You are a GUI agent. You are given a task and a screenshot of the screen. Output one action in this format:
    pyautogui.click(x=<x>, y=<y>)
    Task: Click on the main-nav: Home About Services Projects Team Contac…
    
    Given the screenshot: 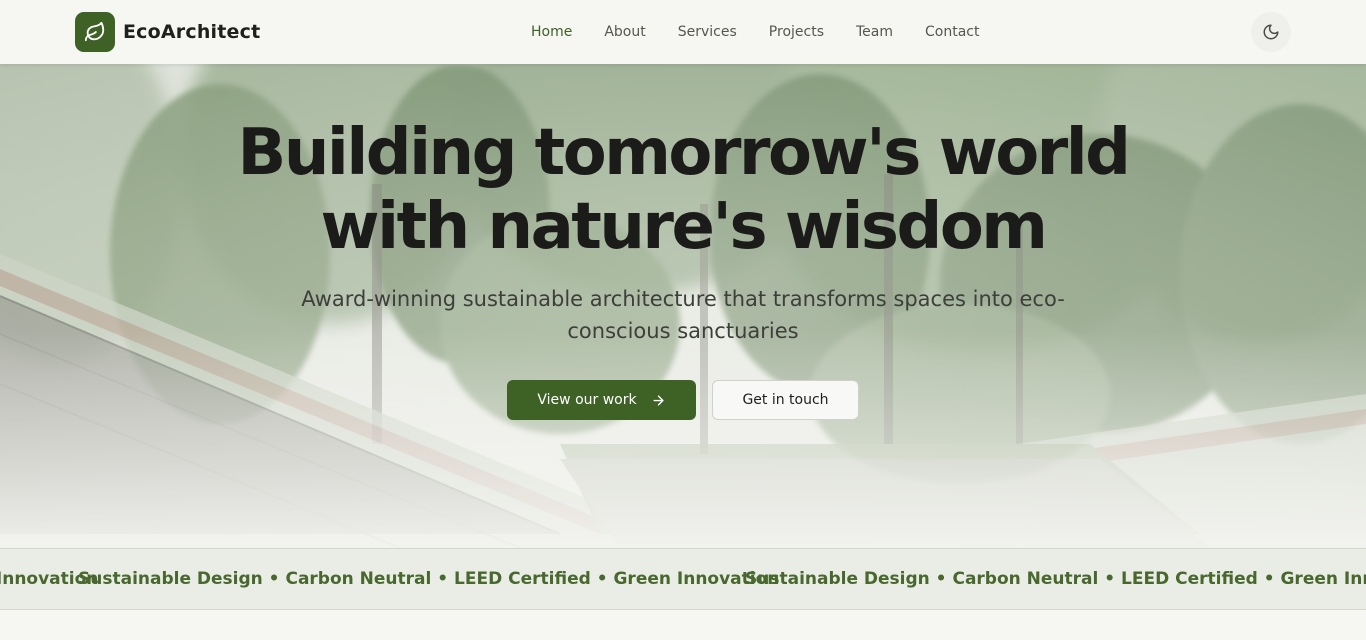 What is the action you would take?
    pyautogui.click(x=771, y=32)
    